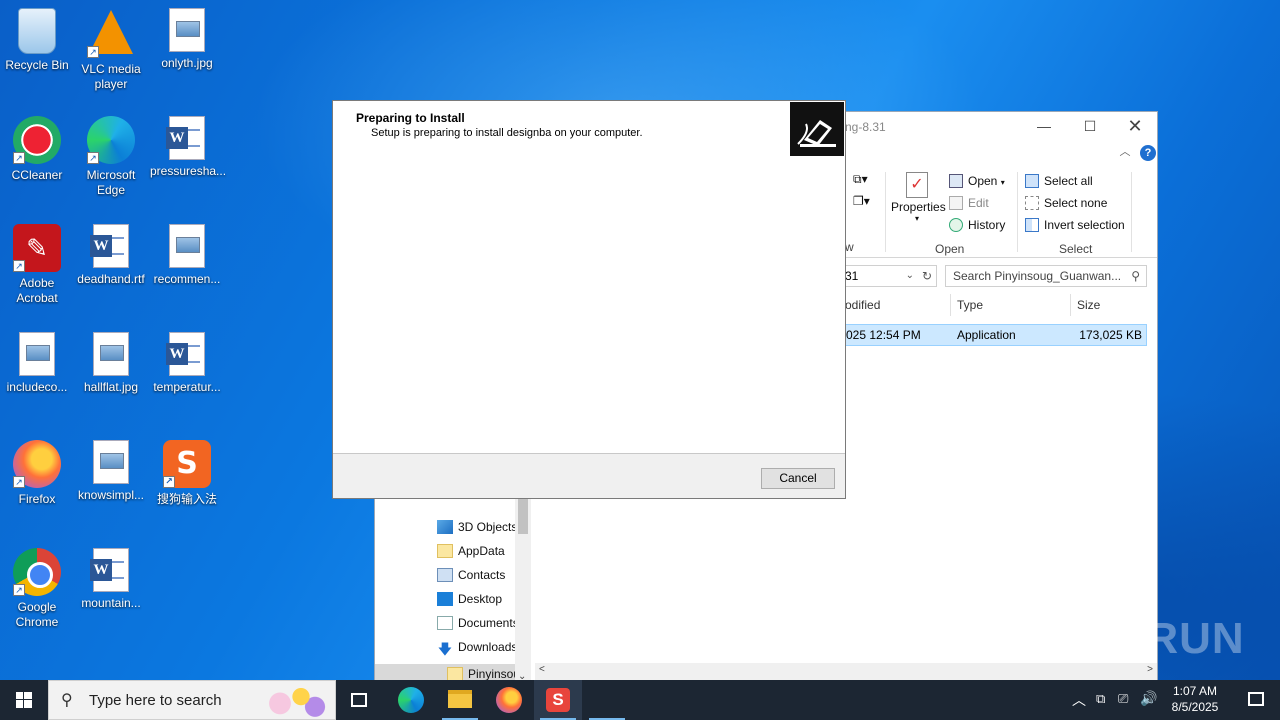  What do you see at coordinates (37, 265) in the screenshot?
I see `desktop-icon-acrobat: ✎ ↗ Adobe Acrobat` at bounding box center [37, 265].